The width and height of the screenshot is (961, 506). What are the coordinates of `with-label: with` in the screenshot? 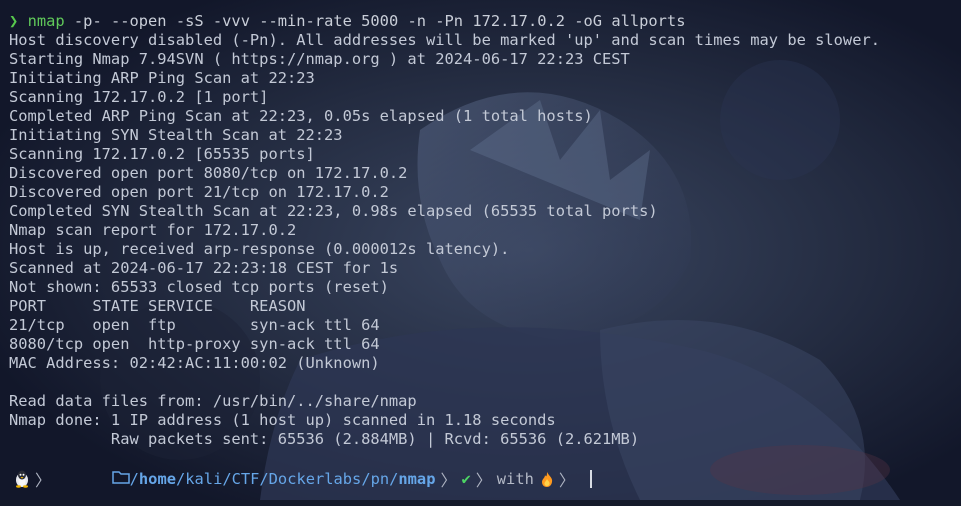 It's located at (515, 479).